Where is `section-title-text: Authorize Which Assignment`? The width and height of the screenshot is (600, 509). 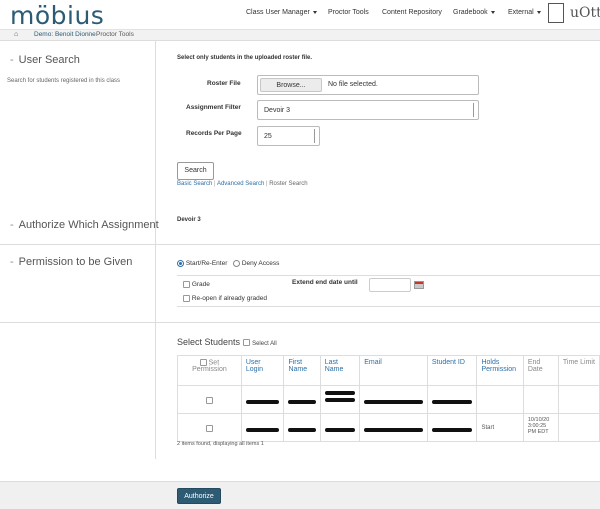 section-title-text: Authorize Which Assignment is located at coordinates (88, 225).